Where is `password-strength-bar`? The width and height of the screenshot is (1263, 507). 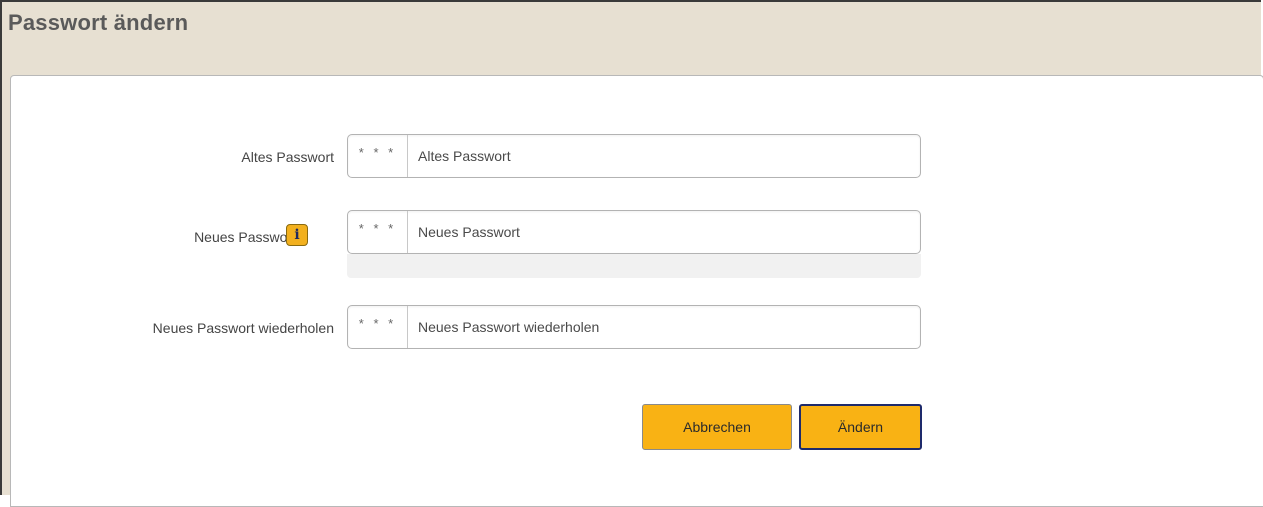
password-strength-bar is located at coordinates (634, 266).